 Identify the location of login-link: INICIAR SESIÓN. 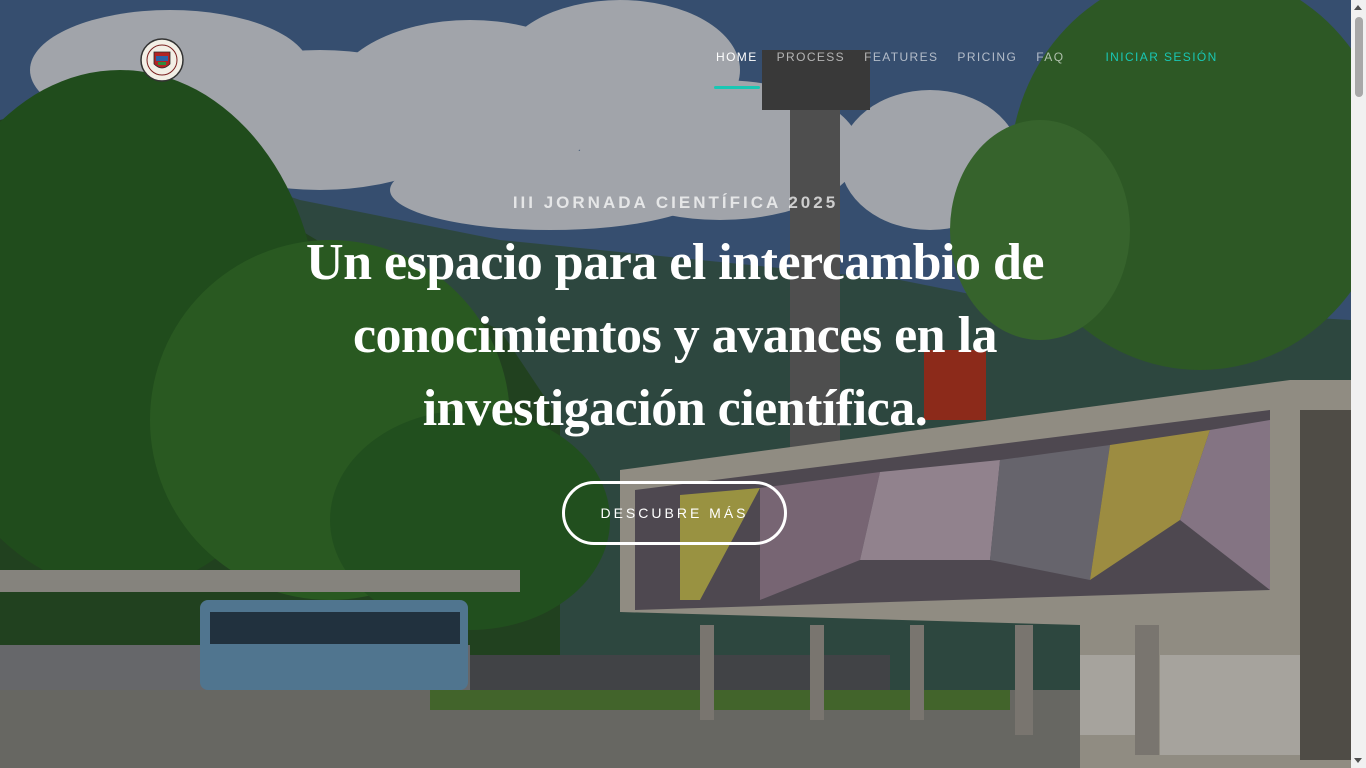
(1161, 57).